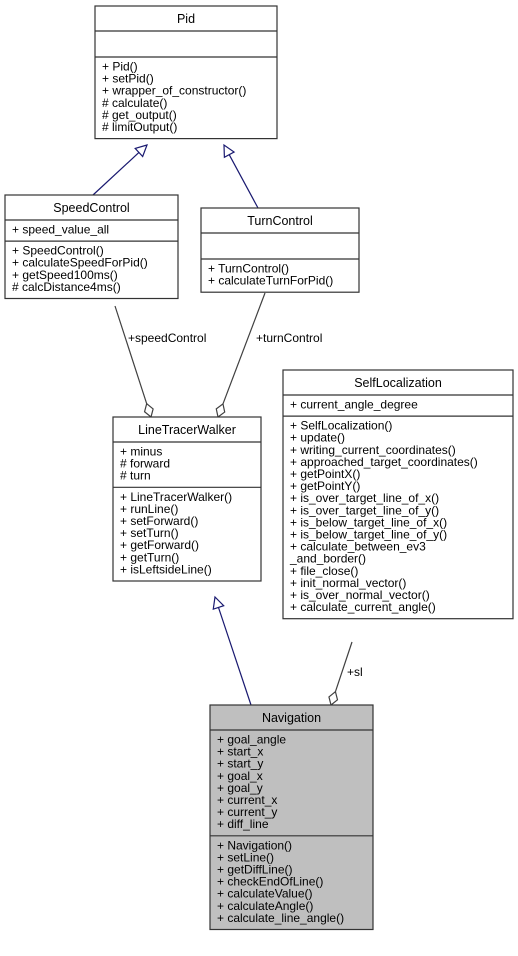 This screenshot has height=956, width=518. I want to click on class-method: + isLeftsideLine(), so click(166, 569).